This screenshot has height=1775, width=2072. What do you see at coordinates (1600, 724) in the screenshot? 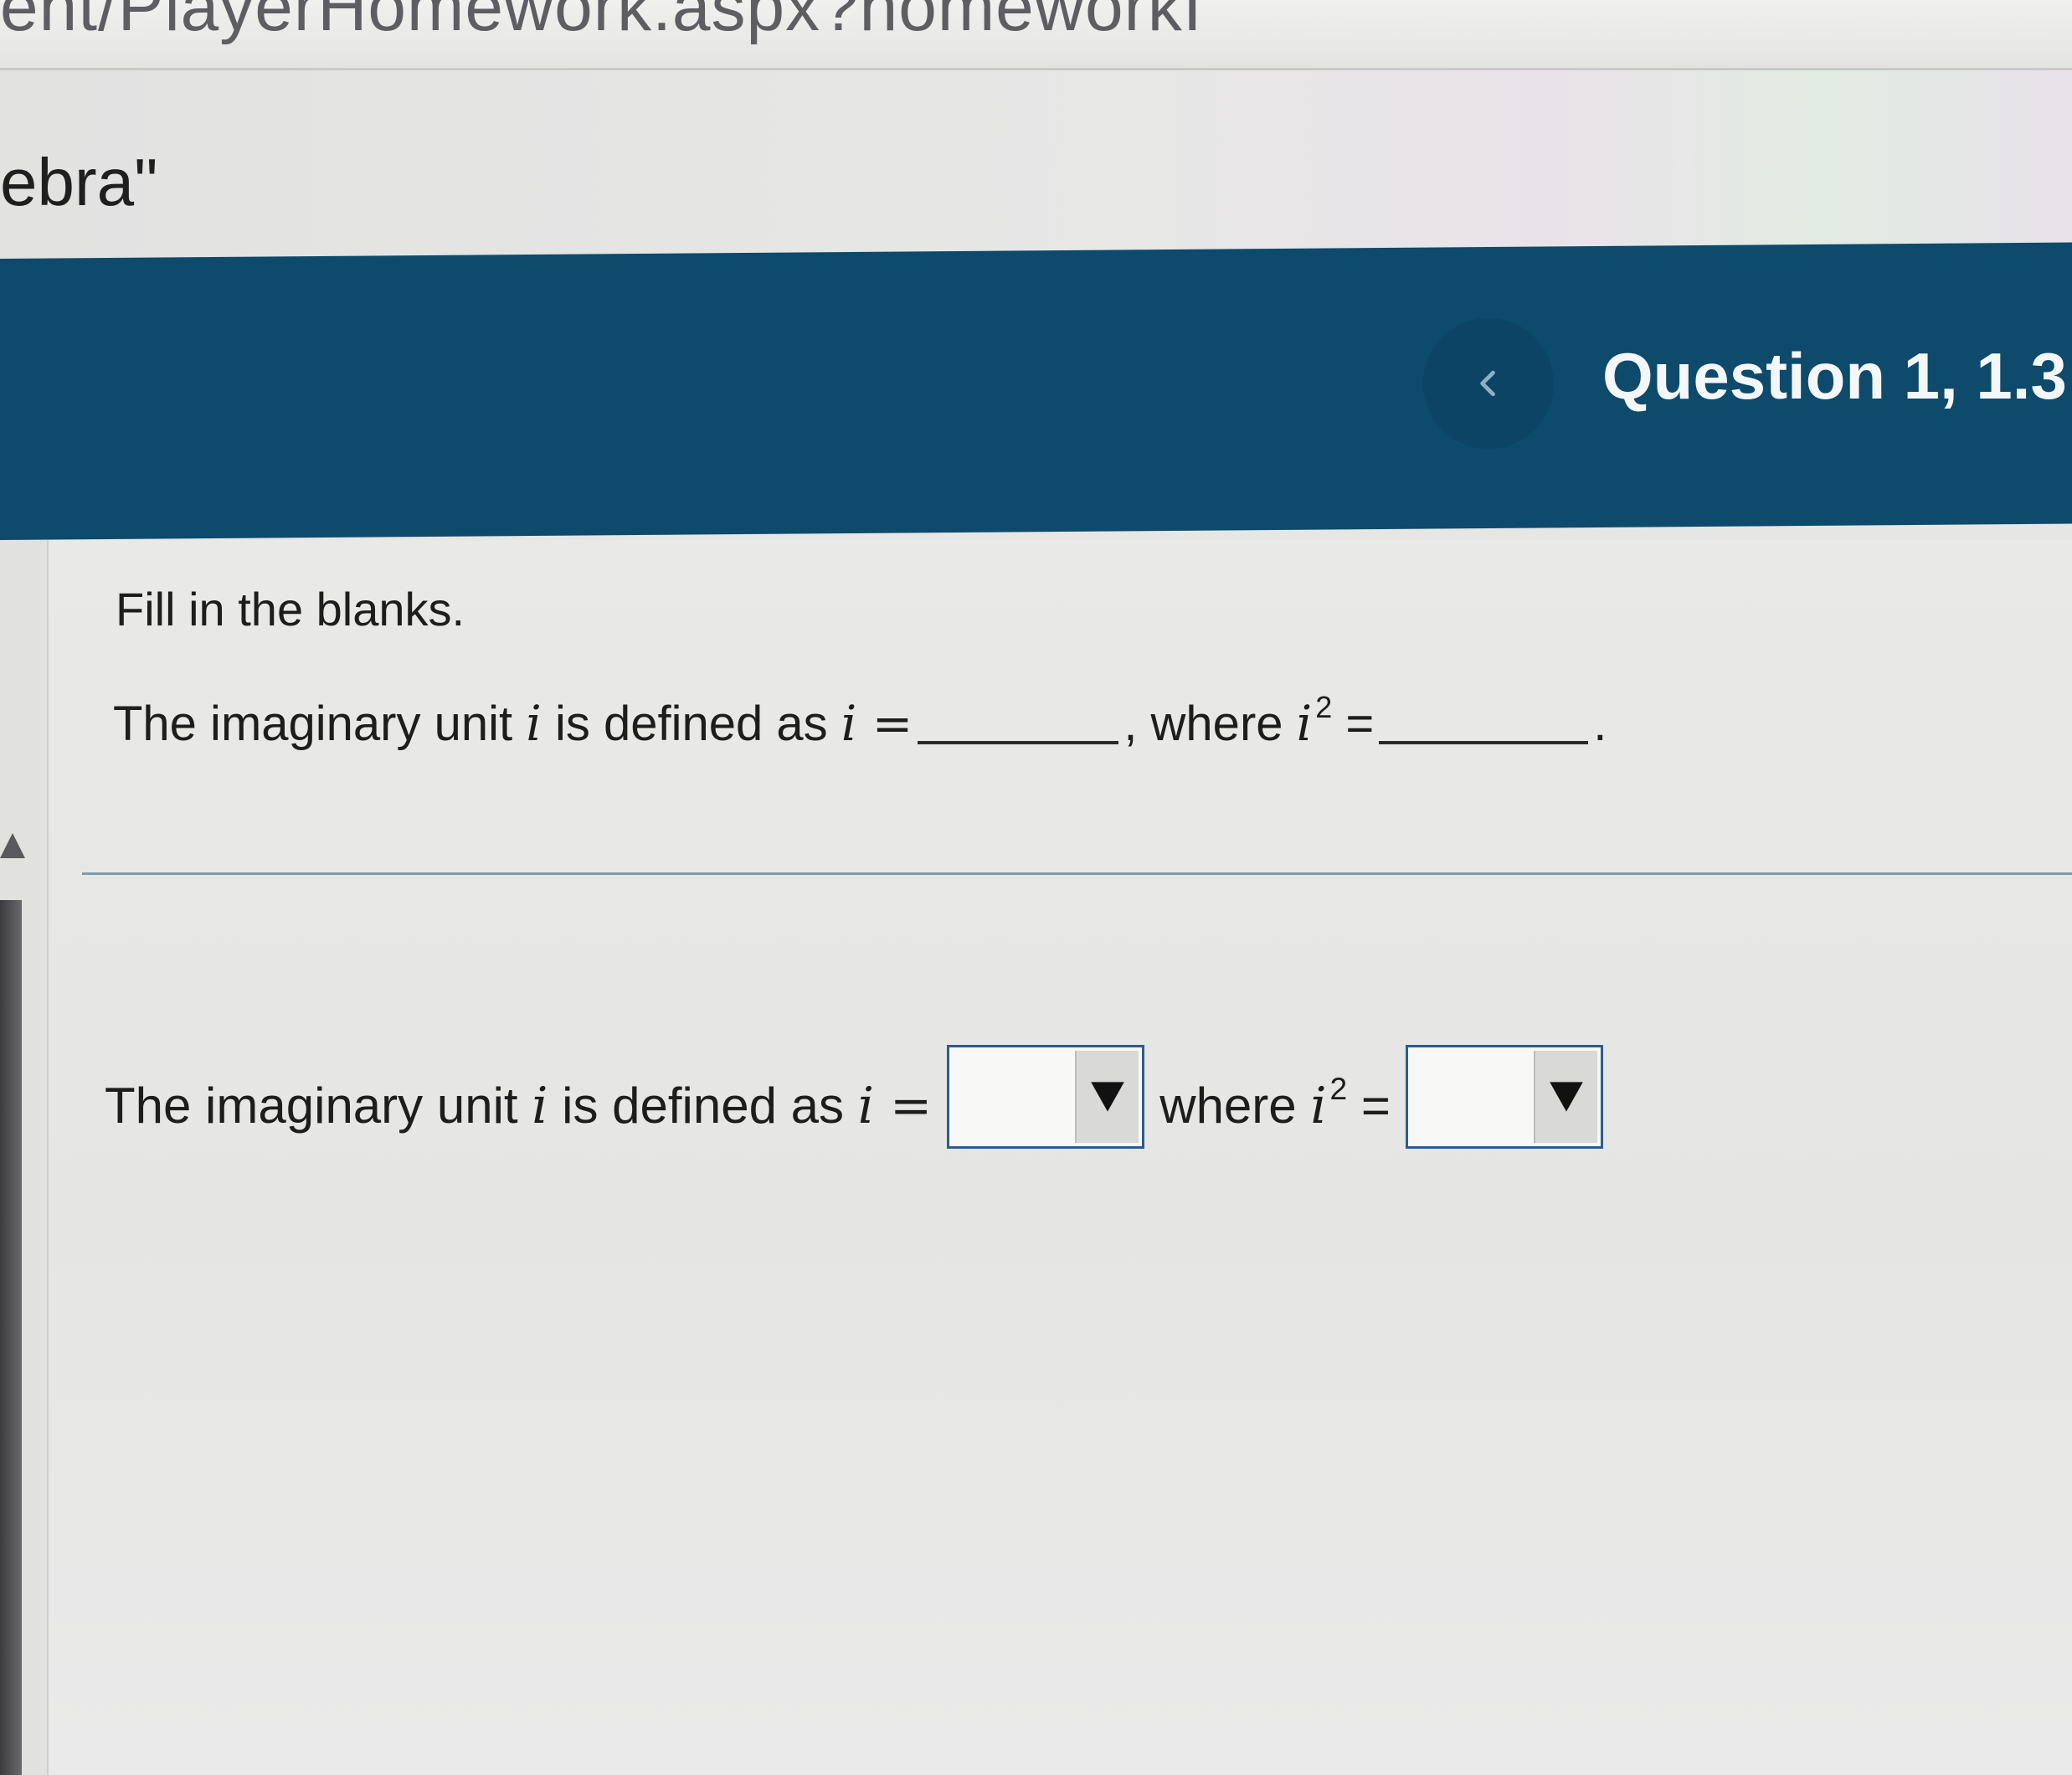
I see `statement-end: .` at bounding box center [1600, 724].